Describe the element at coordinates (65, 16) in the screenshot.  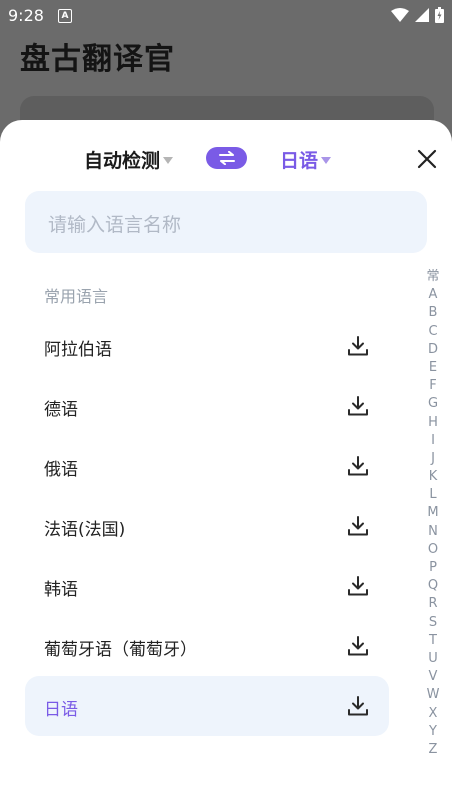
I see `notification-badge-icon: A` at that location.